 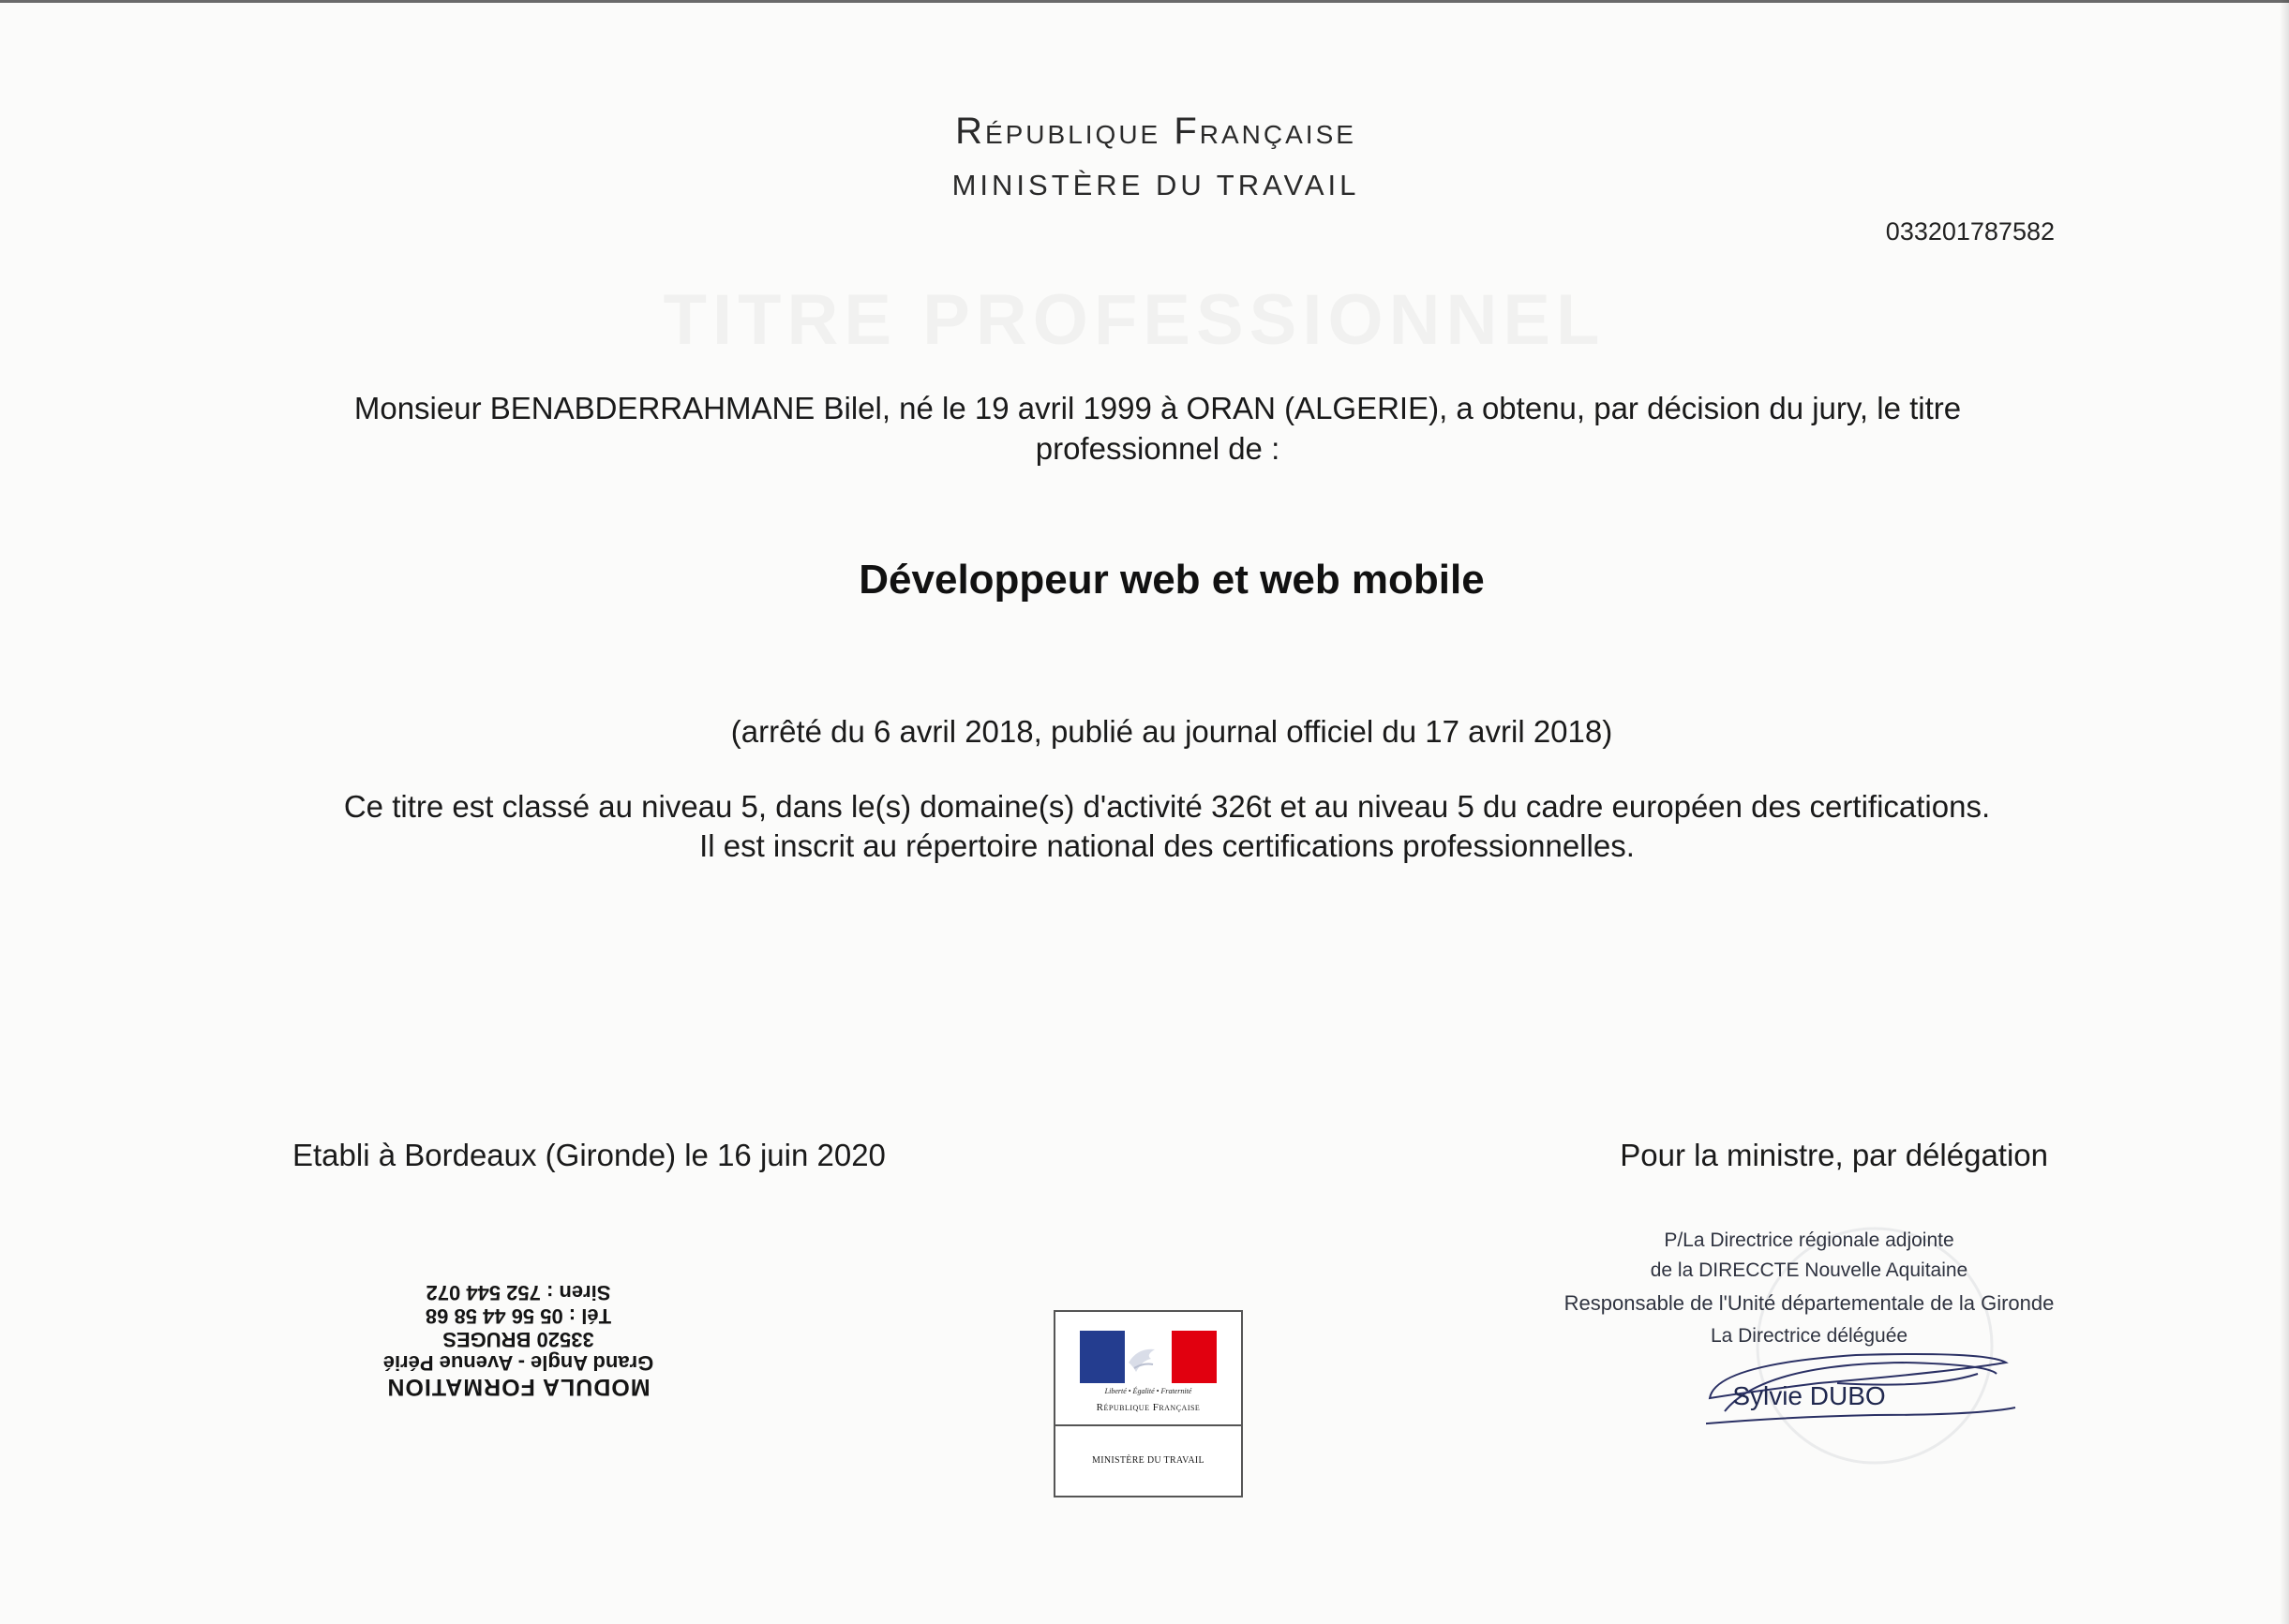 What do you see at coordinates (1172, 580) in the screenshot?
I see `professional-title: Développeur web et web mobile` at bounding box center [1172, 580].